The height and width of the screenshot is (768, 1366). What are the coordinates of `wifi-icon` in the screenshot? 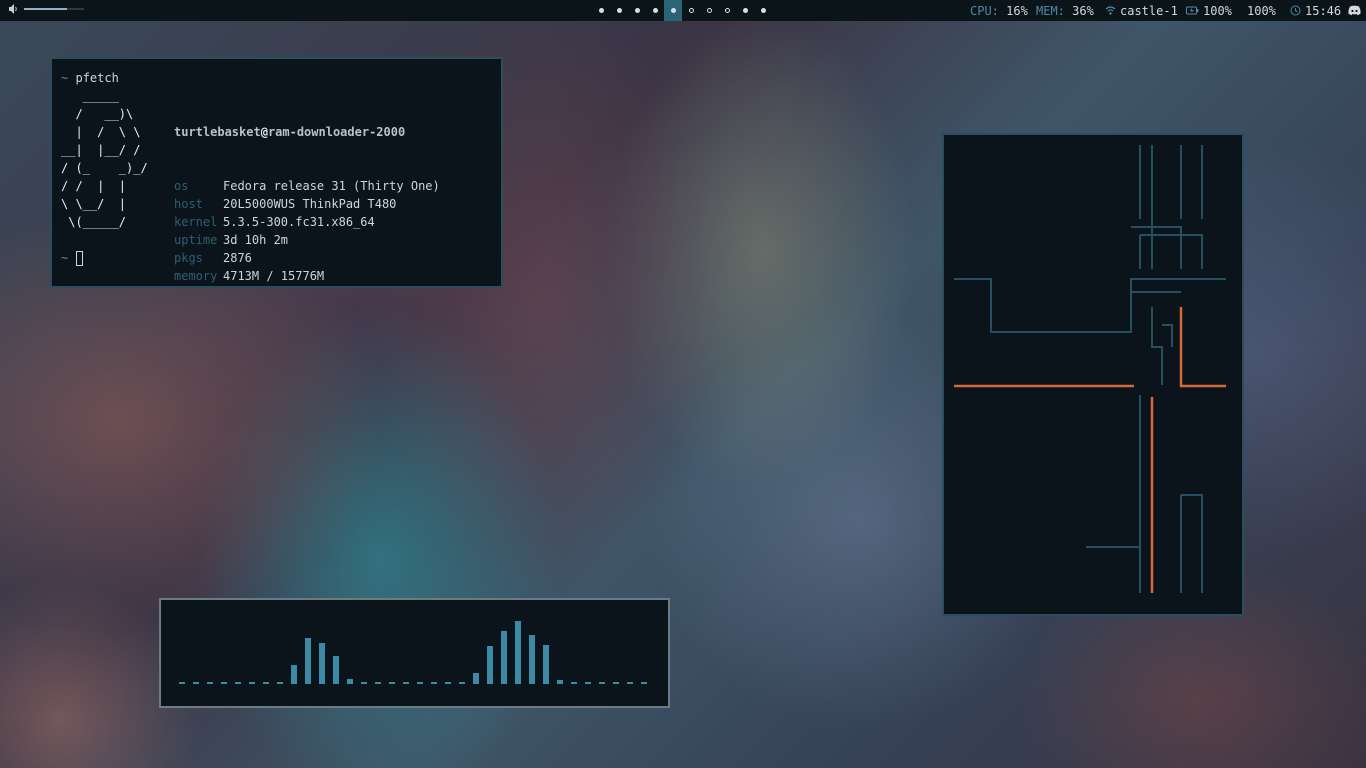 It's located at (1110, 10).